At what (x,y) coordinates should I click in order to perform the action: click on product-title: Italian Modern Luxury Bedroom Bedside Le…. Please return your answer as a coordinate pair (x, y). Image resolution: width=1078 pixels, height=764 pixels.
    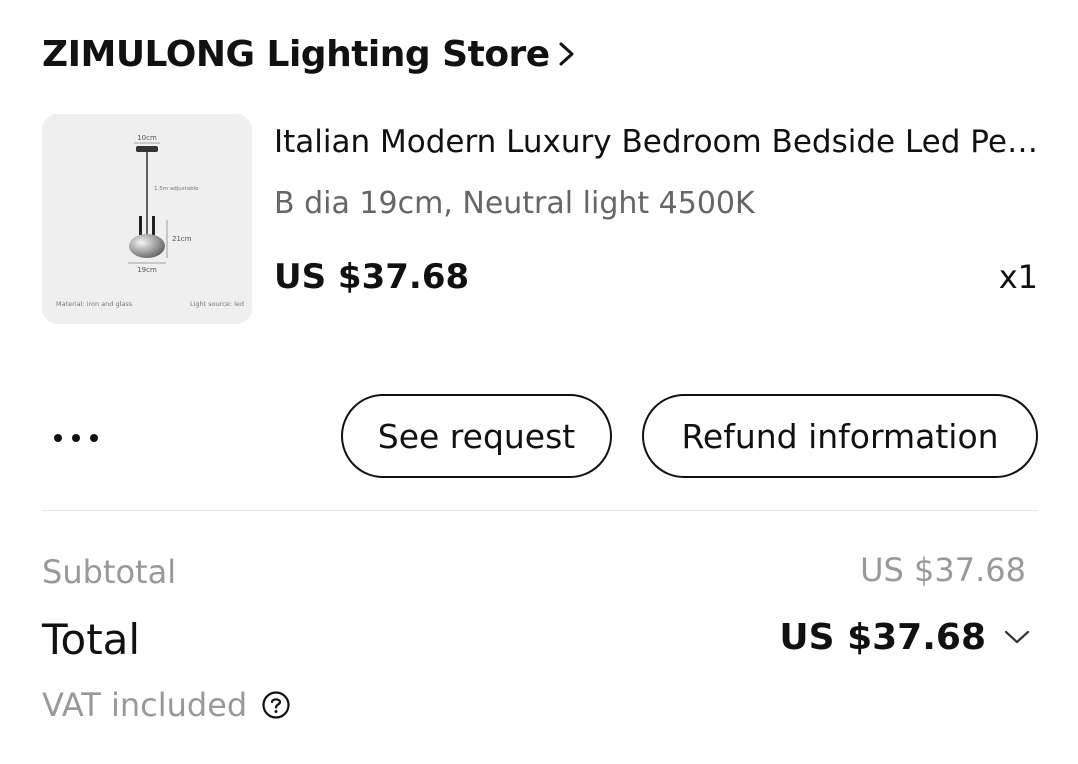
    Looking at the image, I should click on (656, 142).